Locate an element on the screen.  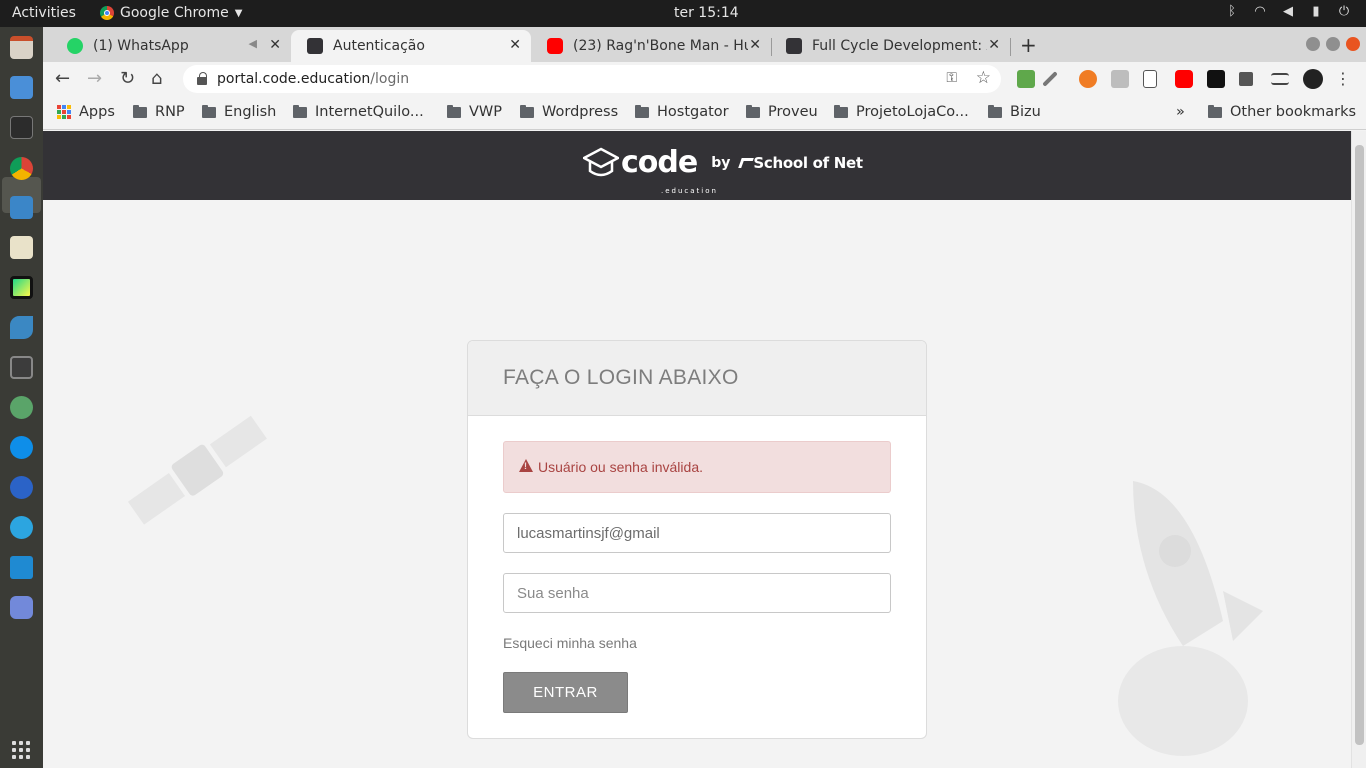
tab-separator is located at coordinates (1010, 47).